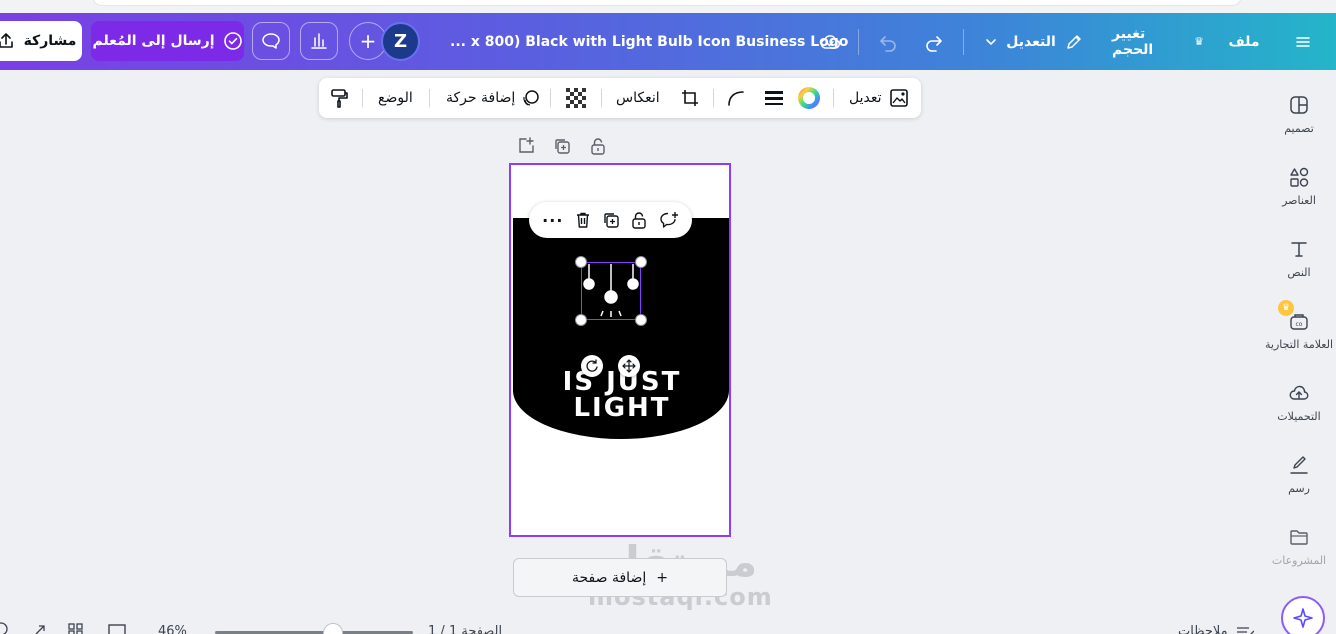 The height and width of the screenshot is (634, 1336). Describe the element at coordinates (629, 366) in the screenshot. I see `move-handle` at that location.